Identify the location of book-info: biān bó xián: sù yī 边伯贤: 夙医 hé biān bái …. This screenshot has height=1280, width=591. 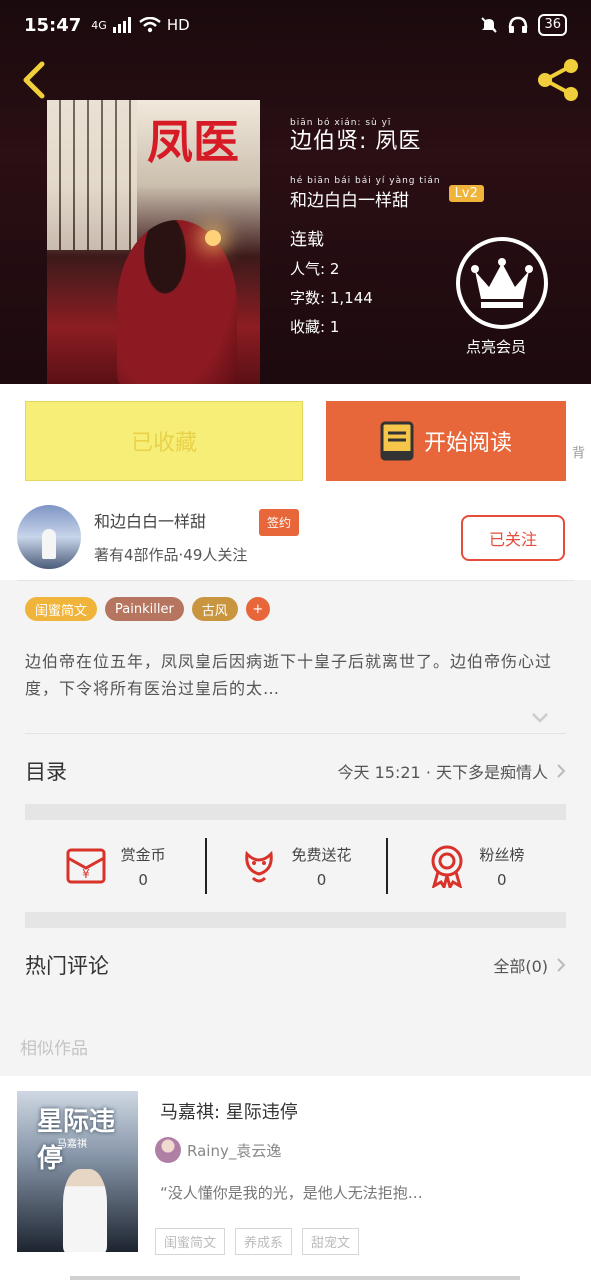
(387, 227).